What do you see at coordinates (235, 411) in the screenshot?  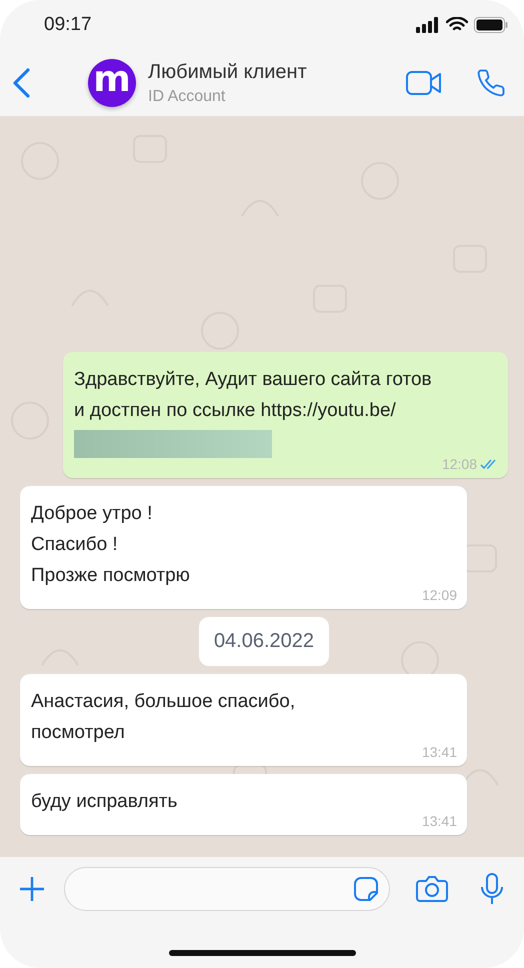 I see `message-text: и достпен по ссылке https://youtu.be/` at bounding box center [235, 411].